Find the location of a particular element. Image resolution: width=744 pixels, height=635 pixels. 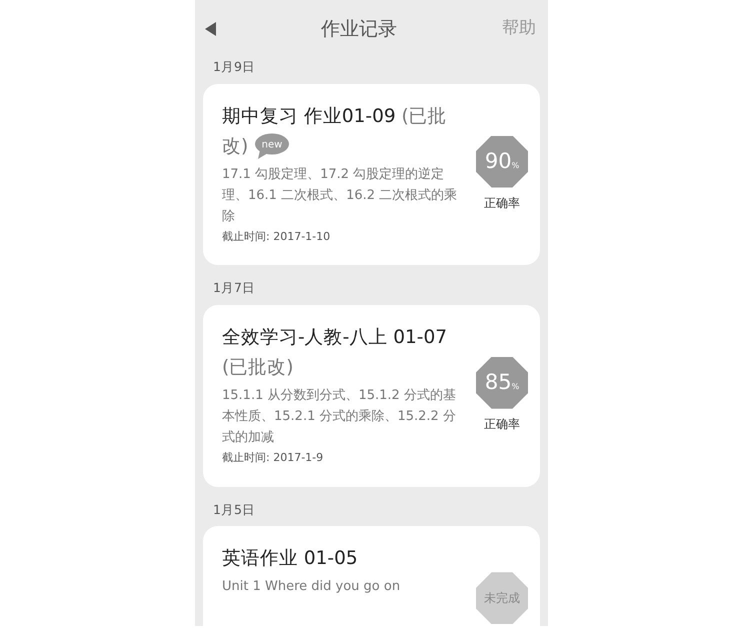

assignment-description: Unit 1 Where did you go on is located at coordinates (312, 587).